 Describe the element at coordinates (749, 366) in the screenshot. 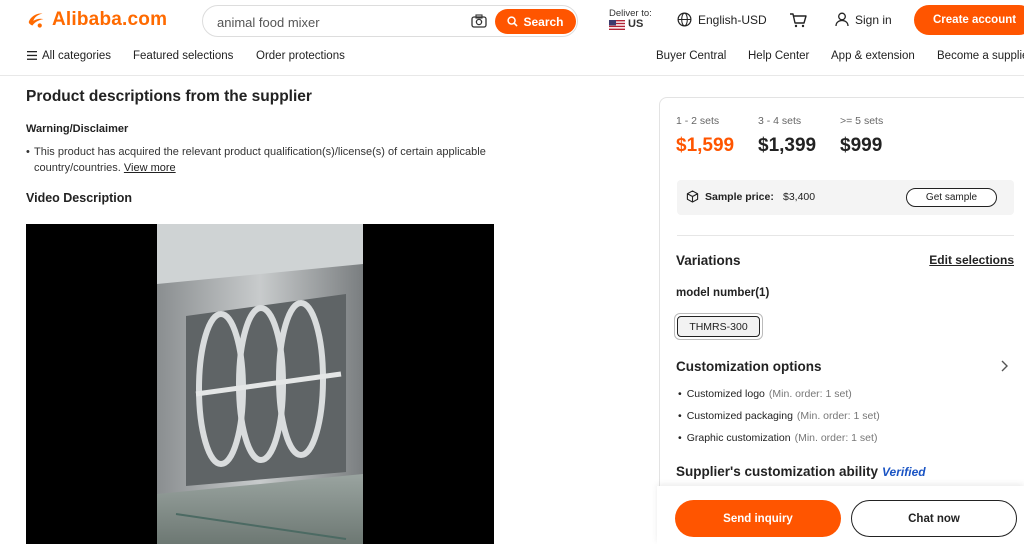

I see `customization-title: Customization options` at that location.